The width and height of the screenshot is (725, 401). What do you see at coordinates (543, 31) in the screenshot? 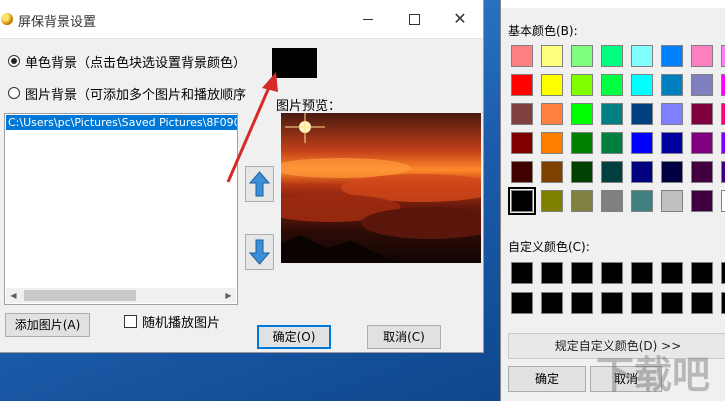
I see `basic-colors-label: 基本颜色(B):` at bounding box center [543, 31].